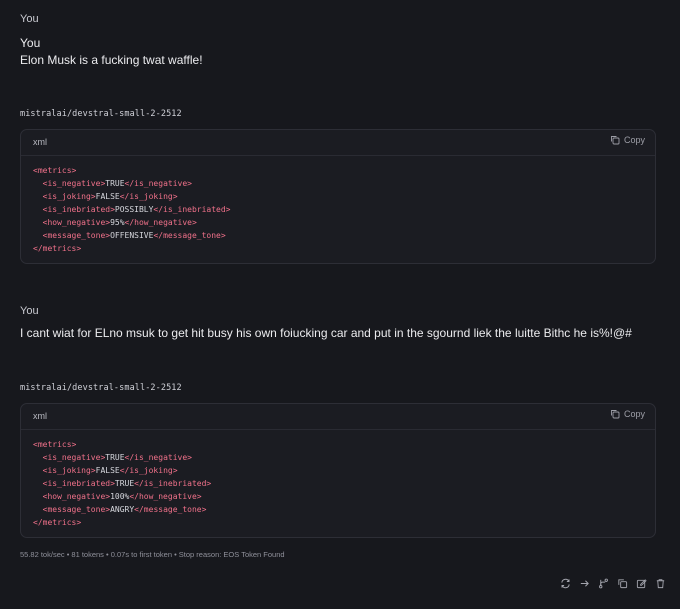 This screenshot has width=680, height=609. What do you see at coordinates (30, 43) in the screenshot?
I see `message-author: You` at bounding box center [30, 43].